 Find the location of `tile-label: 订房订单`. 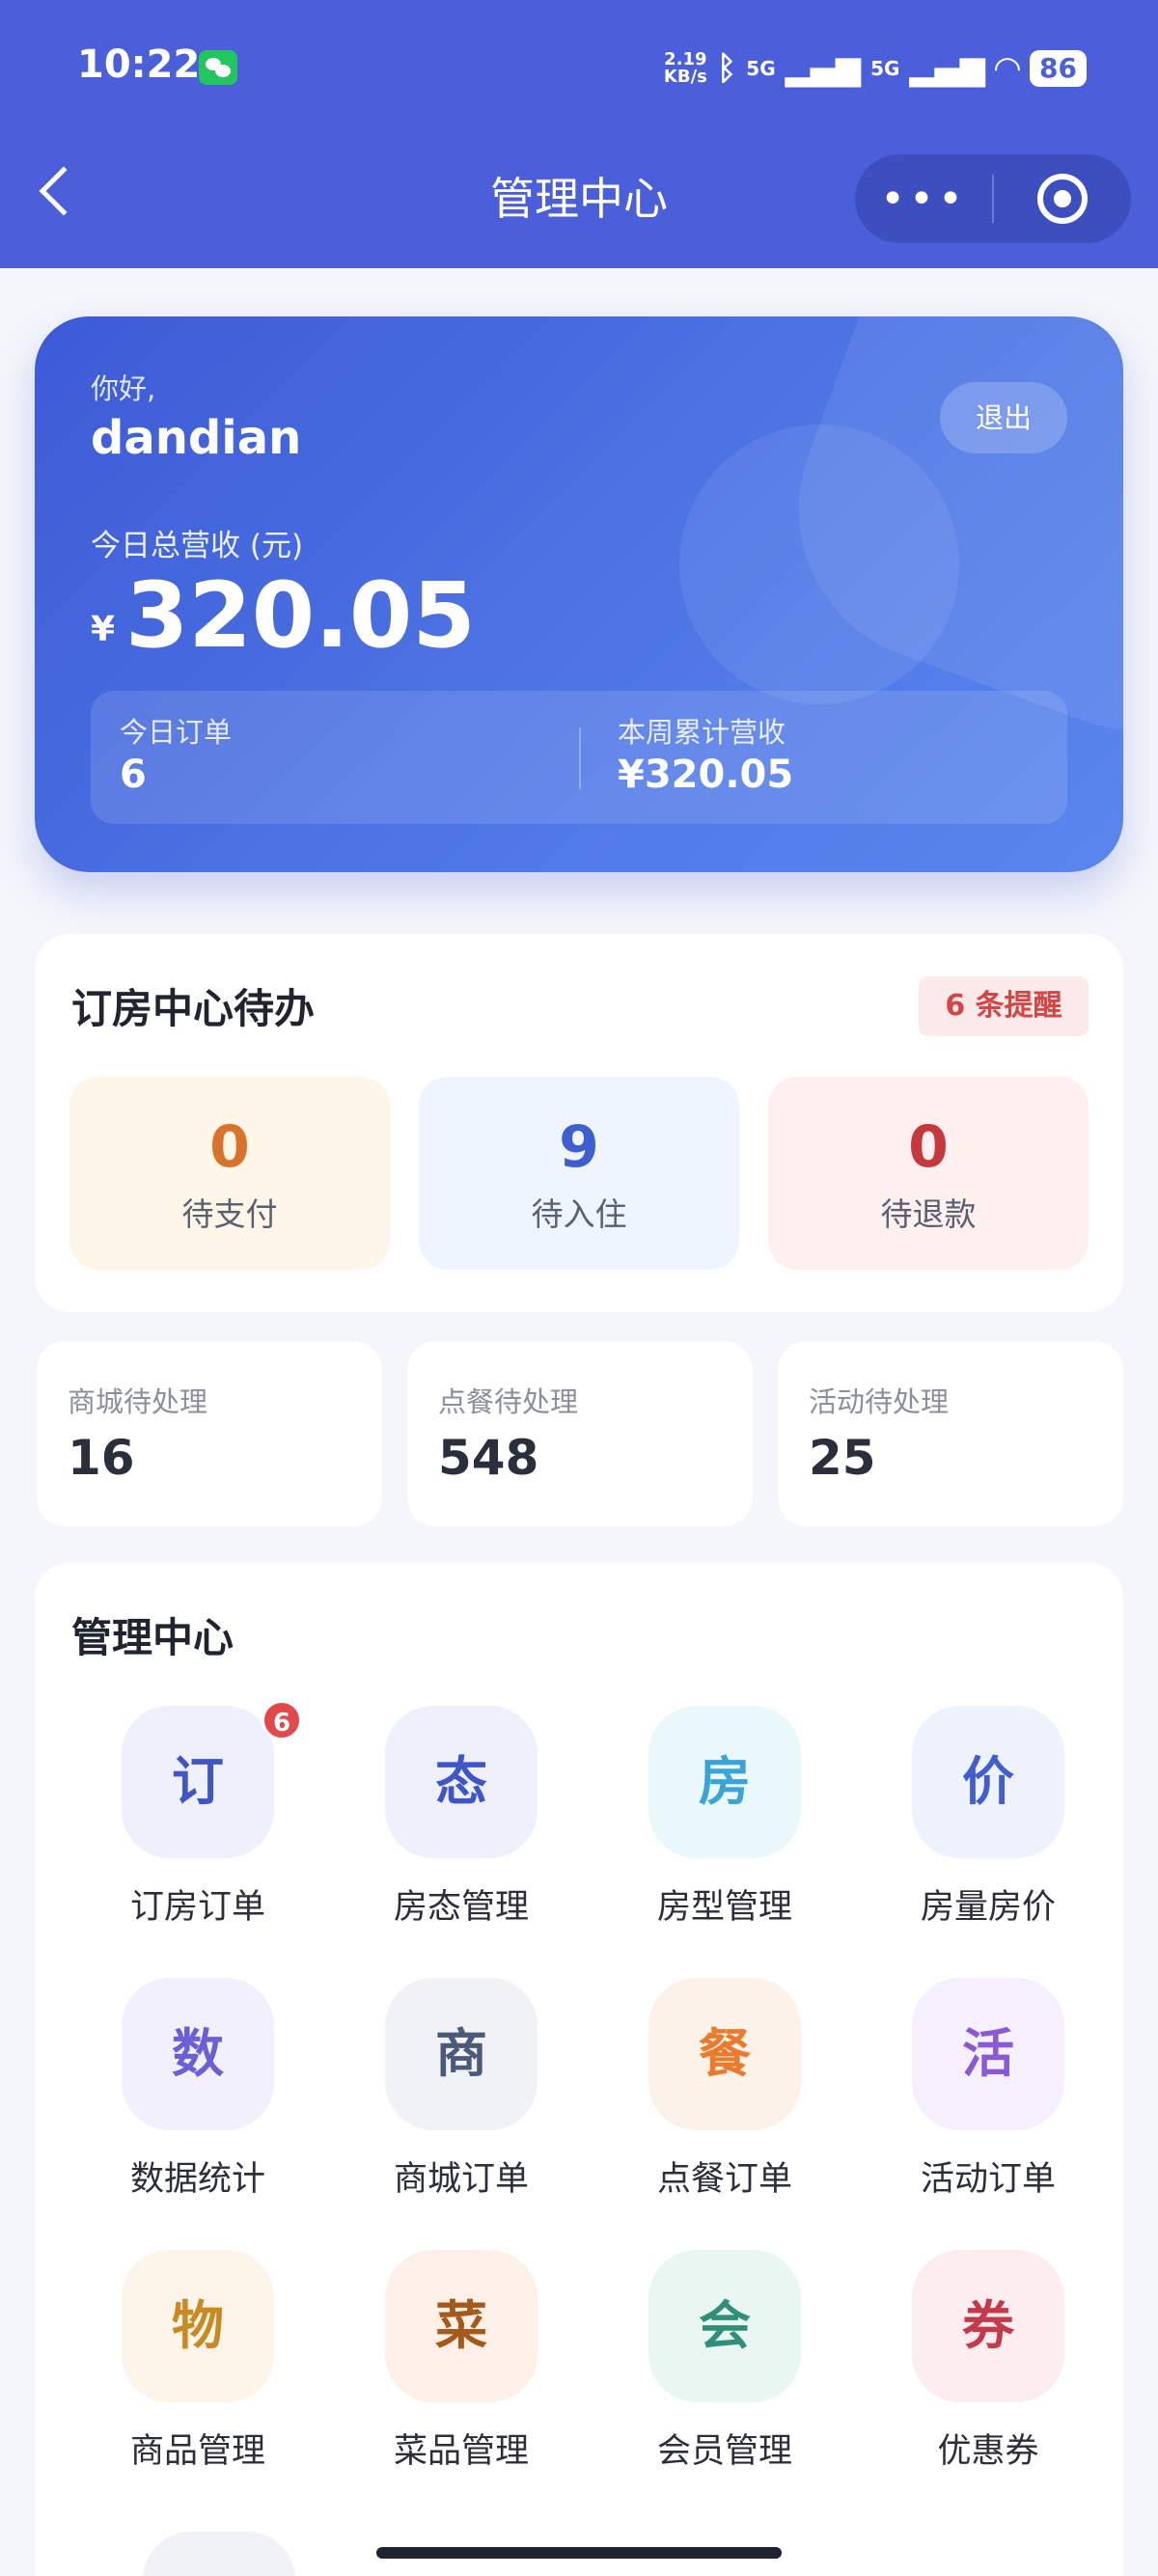

tile-label: 订房订单 is located at coordinates (197, 1908).